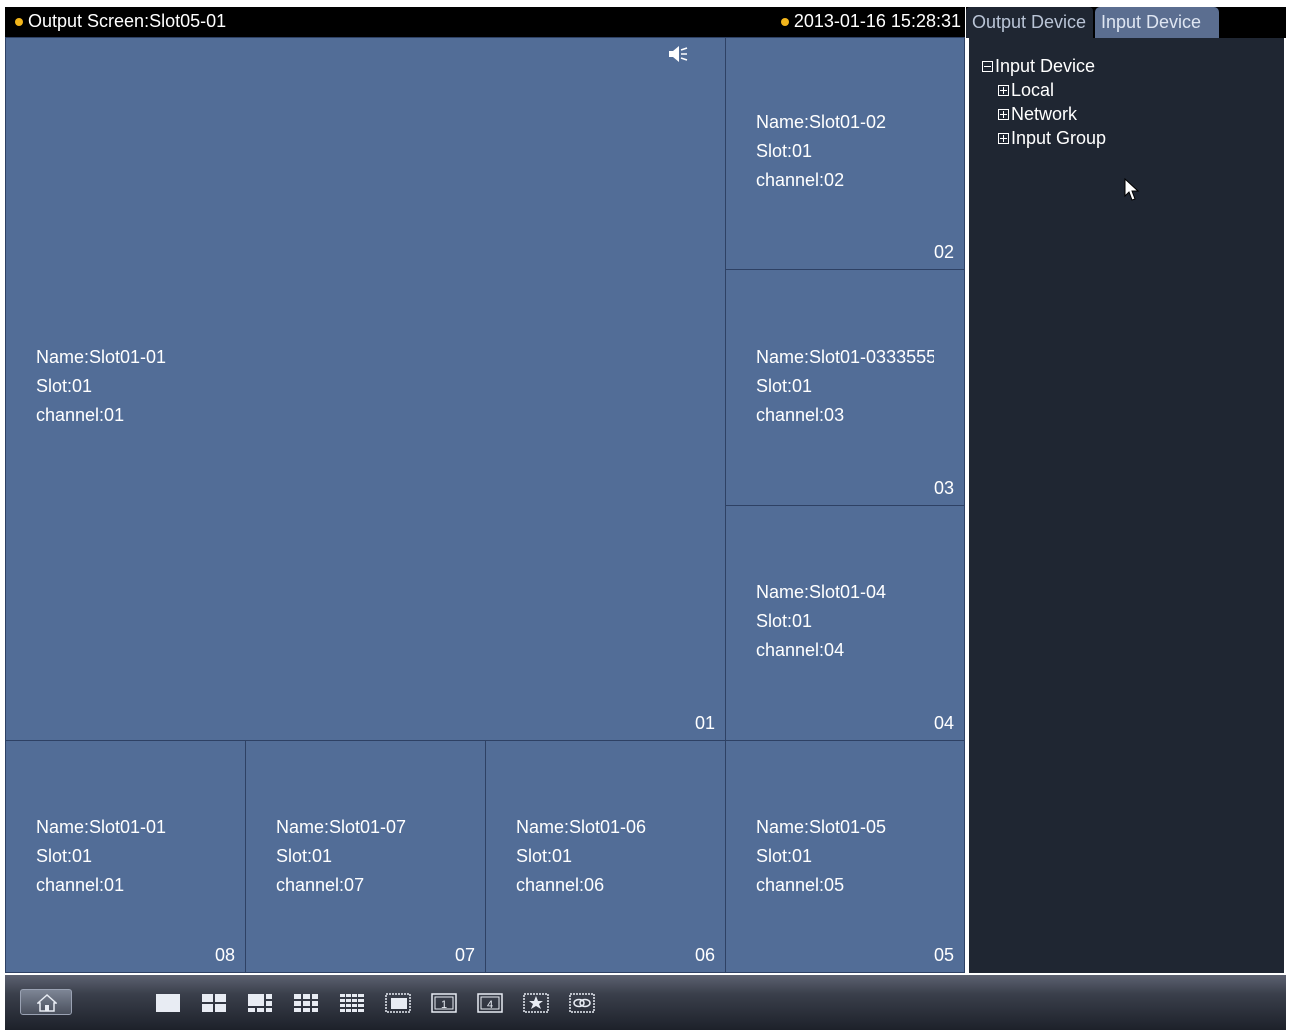  I want to click on cell-number: 08, so click(224, 955).